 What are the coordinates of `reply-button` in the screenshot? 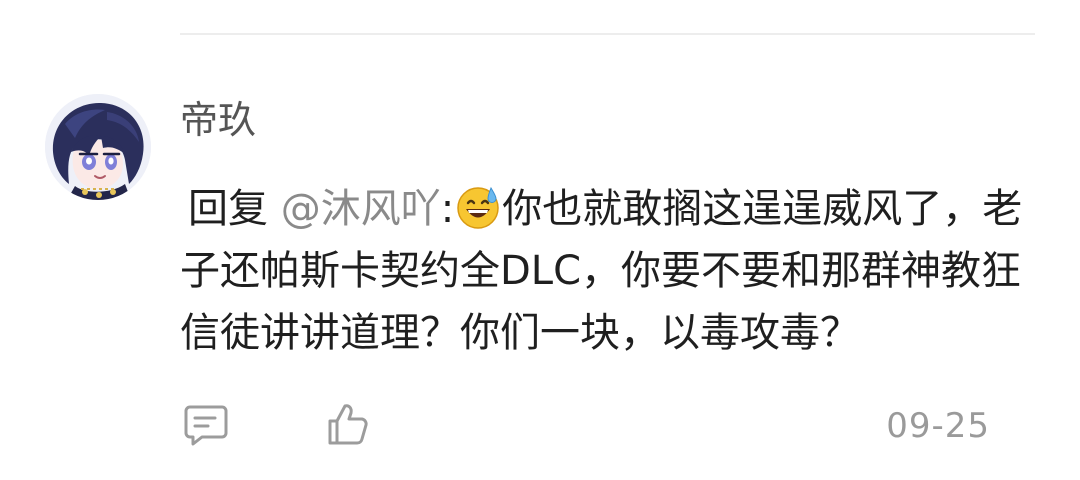 It's located at (208, 426).